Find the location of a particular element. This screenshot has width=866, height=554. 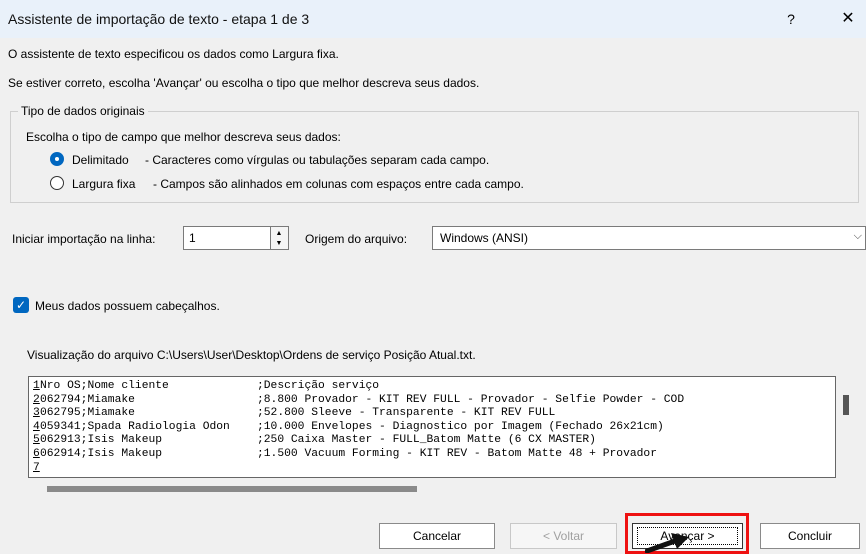

finish-button: Concluir is located at coordinates (810, 536).